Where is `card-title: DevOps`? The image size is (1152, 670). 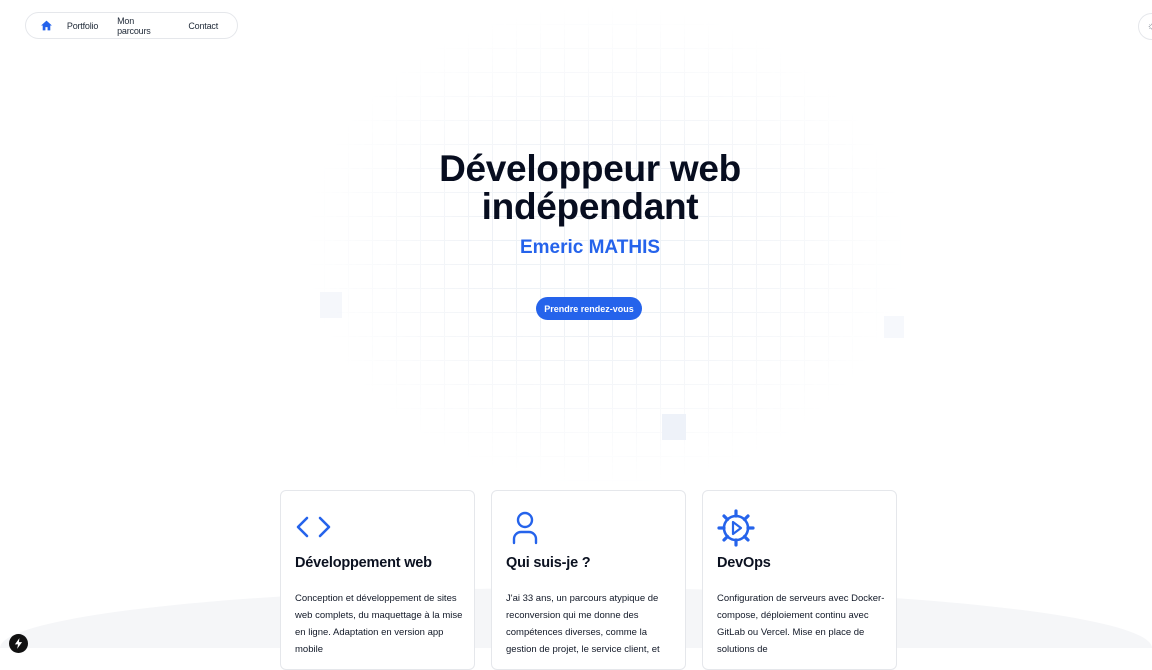 card-title: DevOps is located at coordinates (744, 563).